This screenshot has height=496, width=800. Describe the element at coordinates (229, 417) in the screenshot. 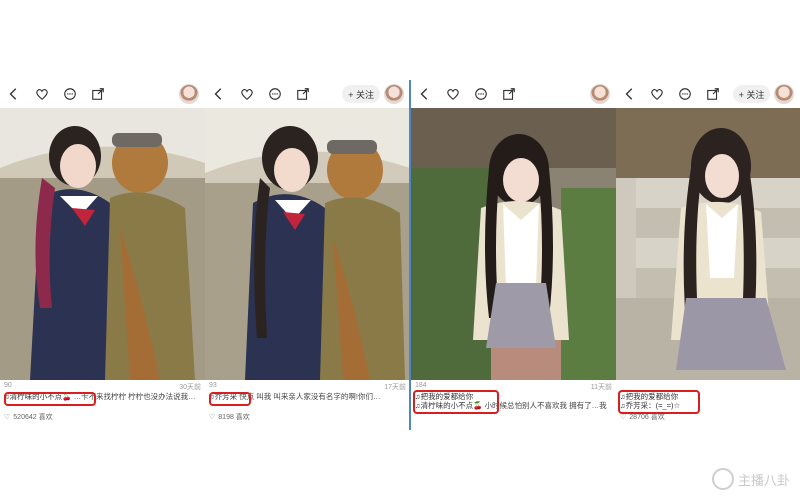

I see `like-count: ♡ 8198 喜欢` at that location.